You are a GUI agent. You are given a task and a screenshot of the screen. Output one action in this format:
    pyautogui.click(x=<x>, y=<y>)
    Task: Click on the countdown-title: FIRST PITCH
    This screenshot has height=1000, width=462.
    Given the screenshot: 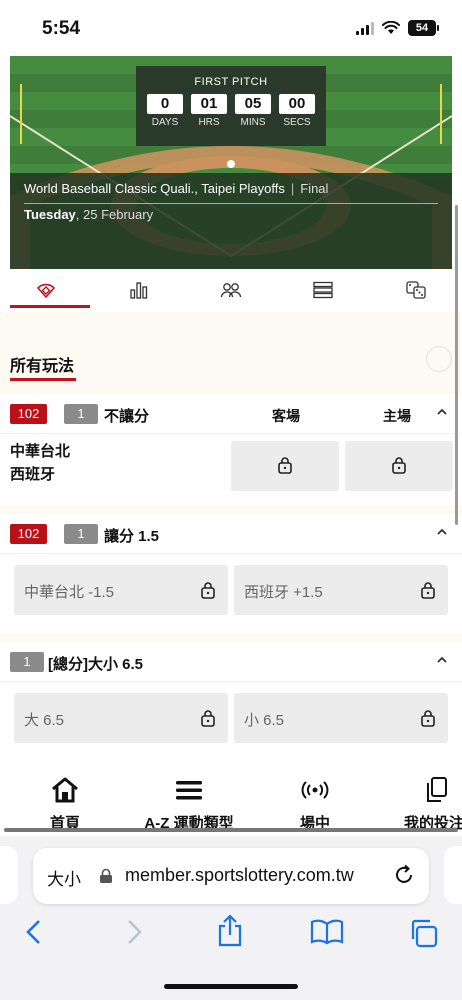 What is the action you would take?
    pyautogui.click(x=231, y=82)
    